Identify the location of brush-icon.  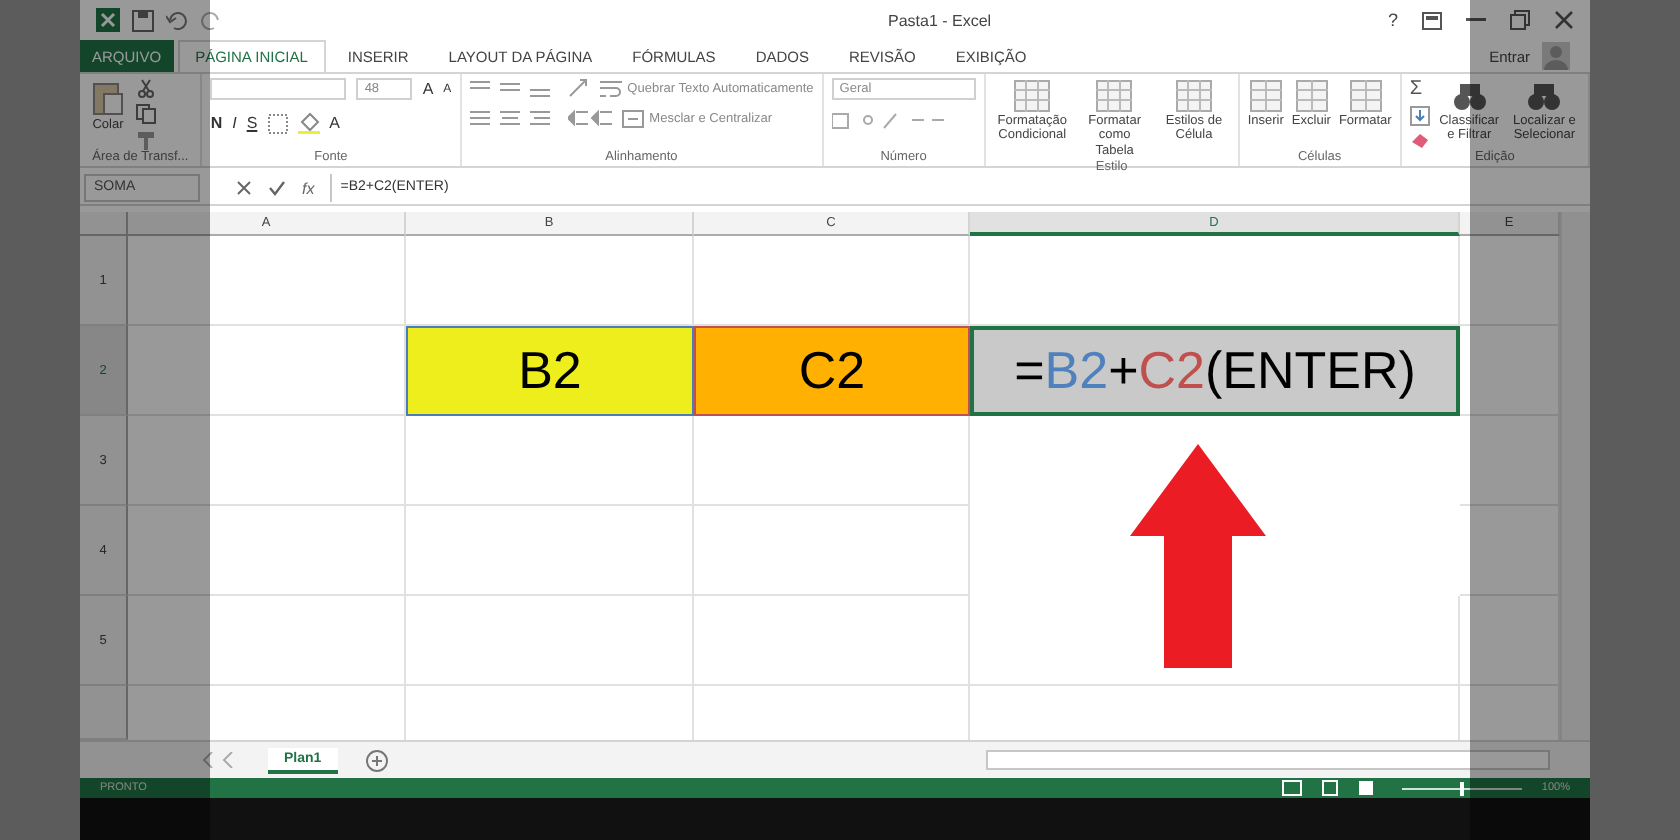
(146, 140).